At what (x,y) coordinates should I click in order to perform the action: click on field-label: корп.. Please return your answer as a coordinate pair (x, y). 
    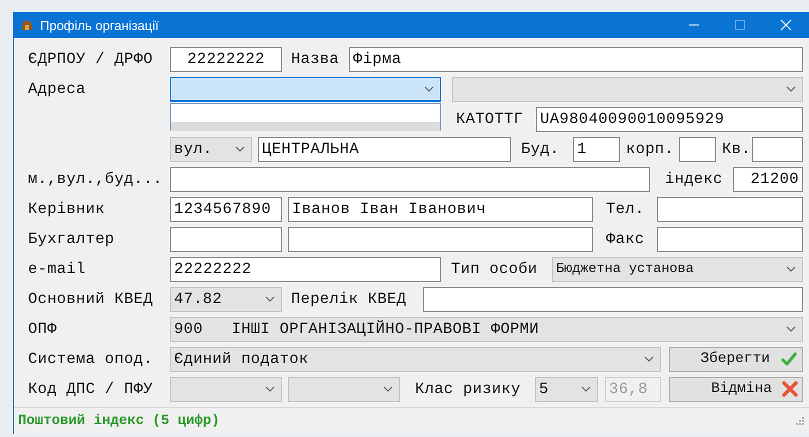
    Looking at the image, I should click on (651, 149).